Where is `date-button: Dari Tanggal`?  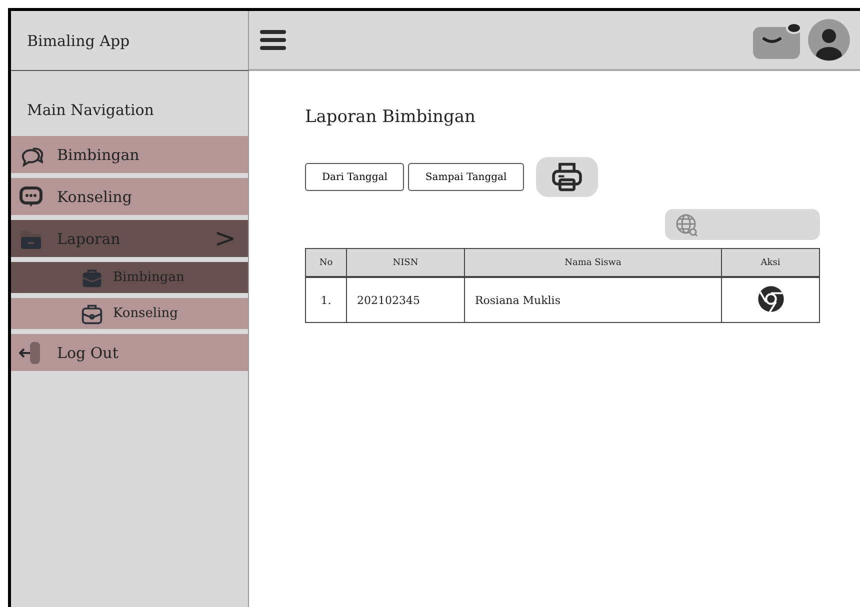
date-button: Dari Tanggal is located at coordinates (354, 177).